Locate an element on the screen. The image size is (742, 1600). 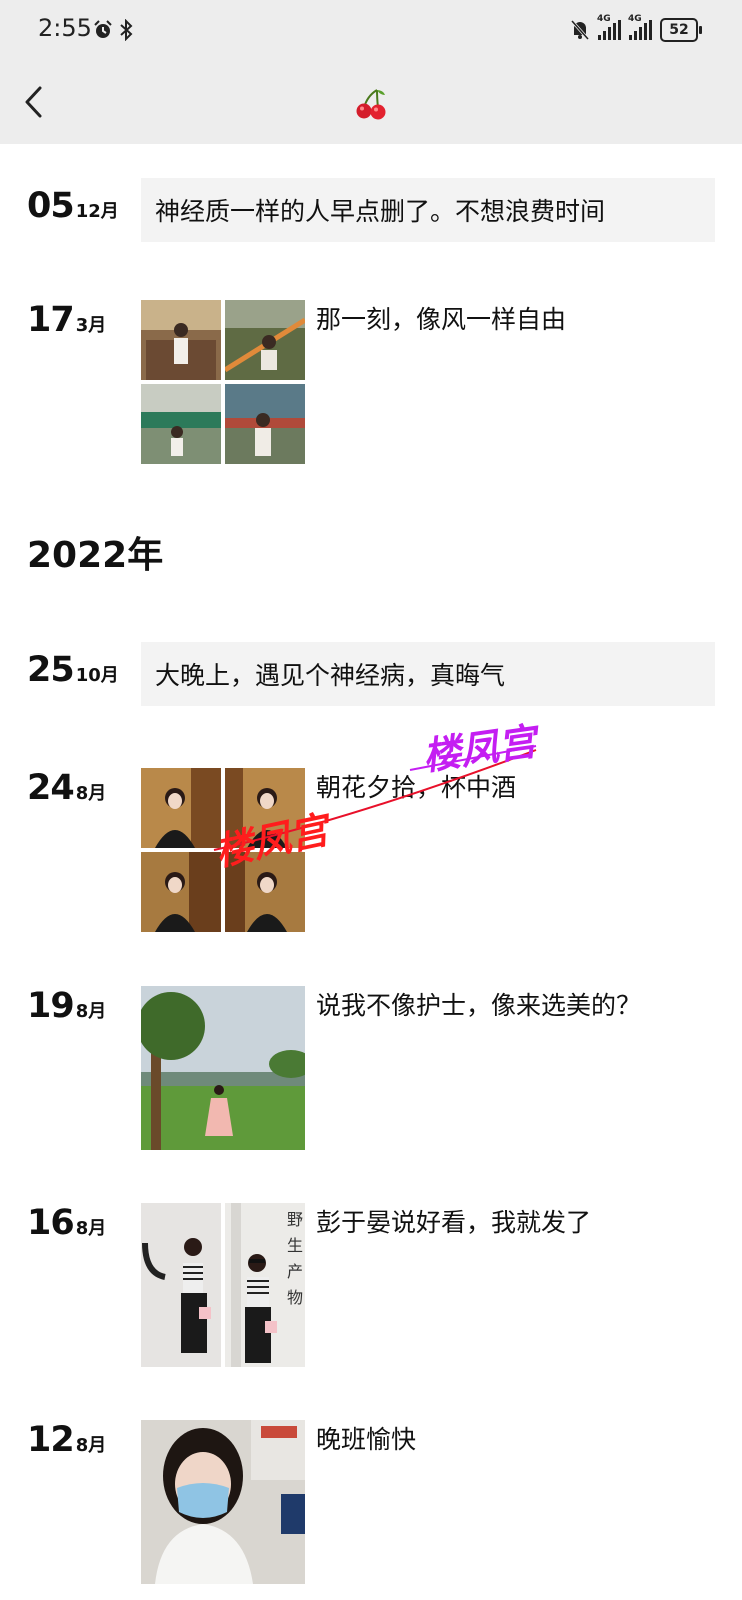
year-heading: 2022年 is located at coordinates (95, 555).